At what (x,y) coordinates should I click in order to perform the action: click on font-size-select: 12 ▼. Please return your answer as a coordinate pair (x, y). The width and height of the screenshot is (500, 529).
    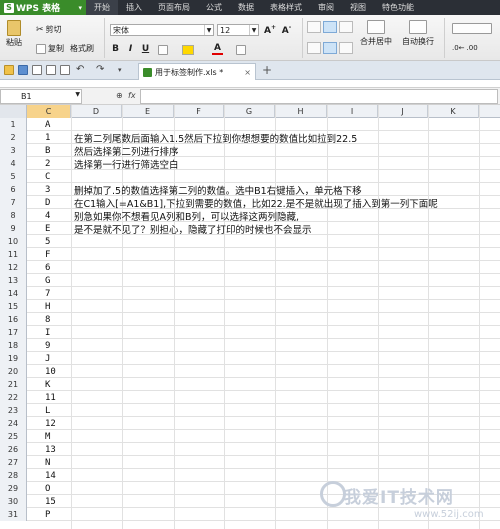
    Looking at the image, I should click on (238, 30).